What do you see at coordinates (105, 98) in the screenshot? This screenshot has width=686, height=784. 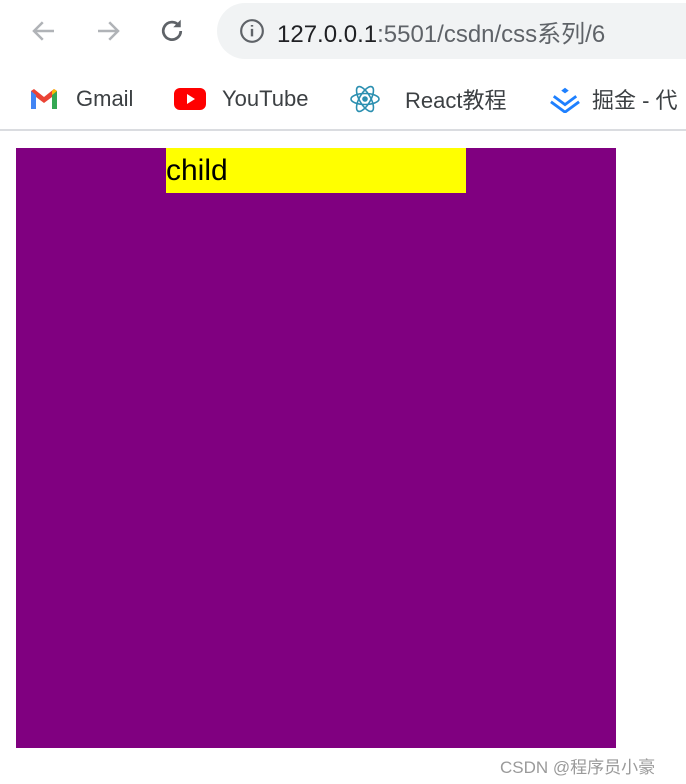 I see `bookmark-label: Gmail` at bounding box center [105, 98].